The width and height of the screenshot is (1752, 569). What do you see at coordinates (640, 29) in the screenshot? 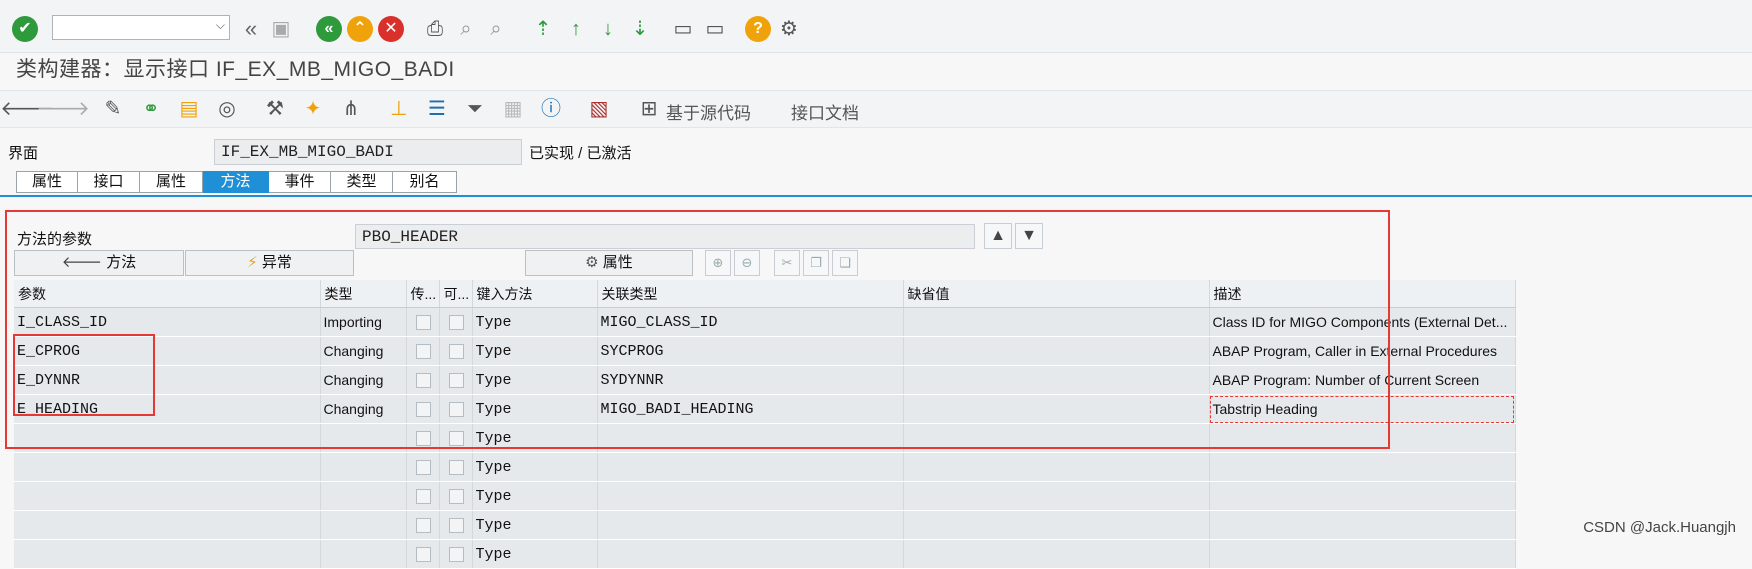
I see `last-page-icon: ⇣` at bounding box center [640, 29].